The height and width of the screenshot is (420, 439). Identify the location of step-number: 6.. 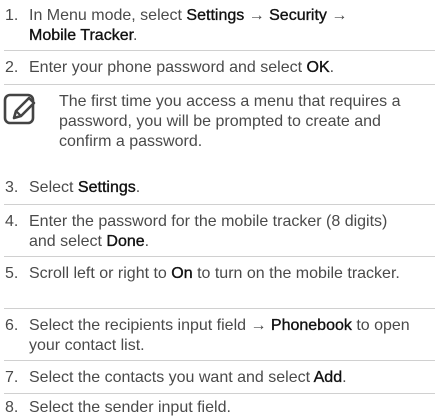
(12, 325).